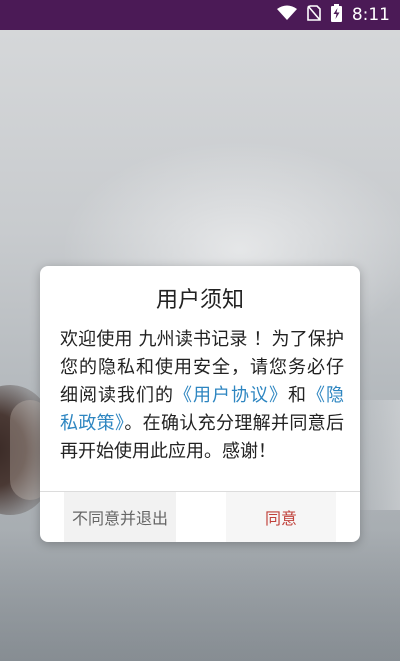  I want to click on status-bar: 8:11, so click(200, 15).